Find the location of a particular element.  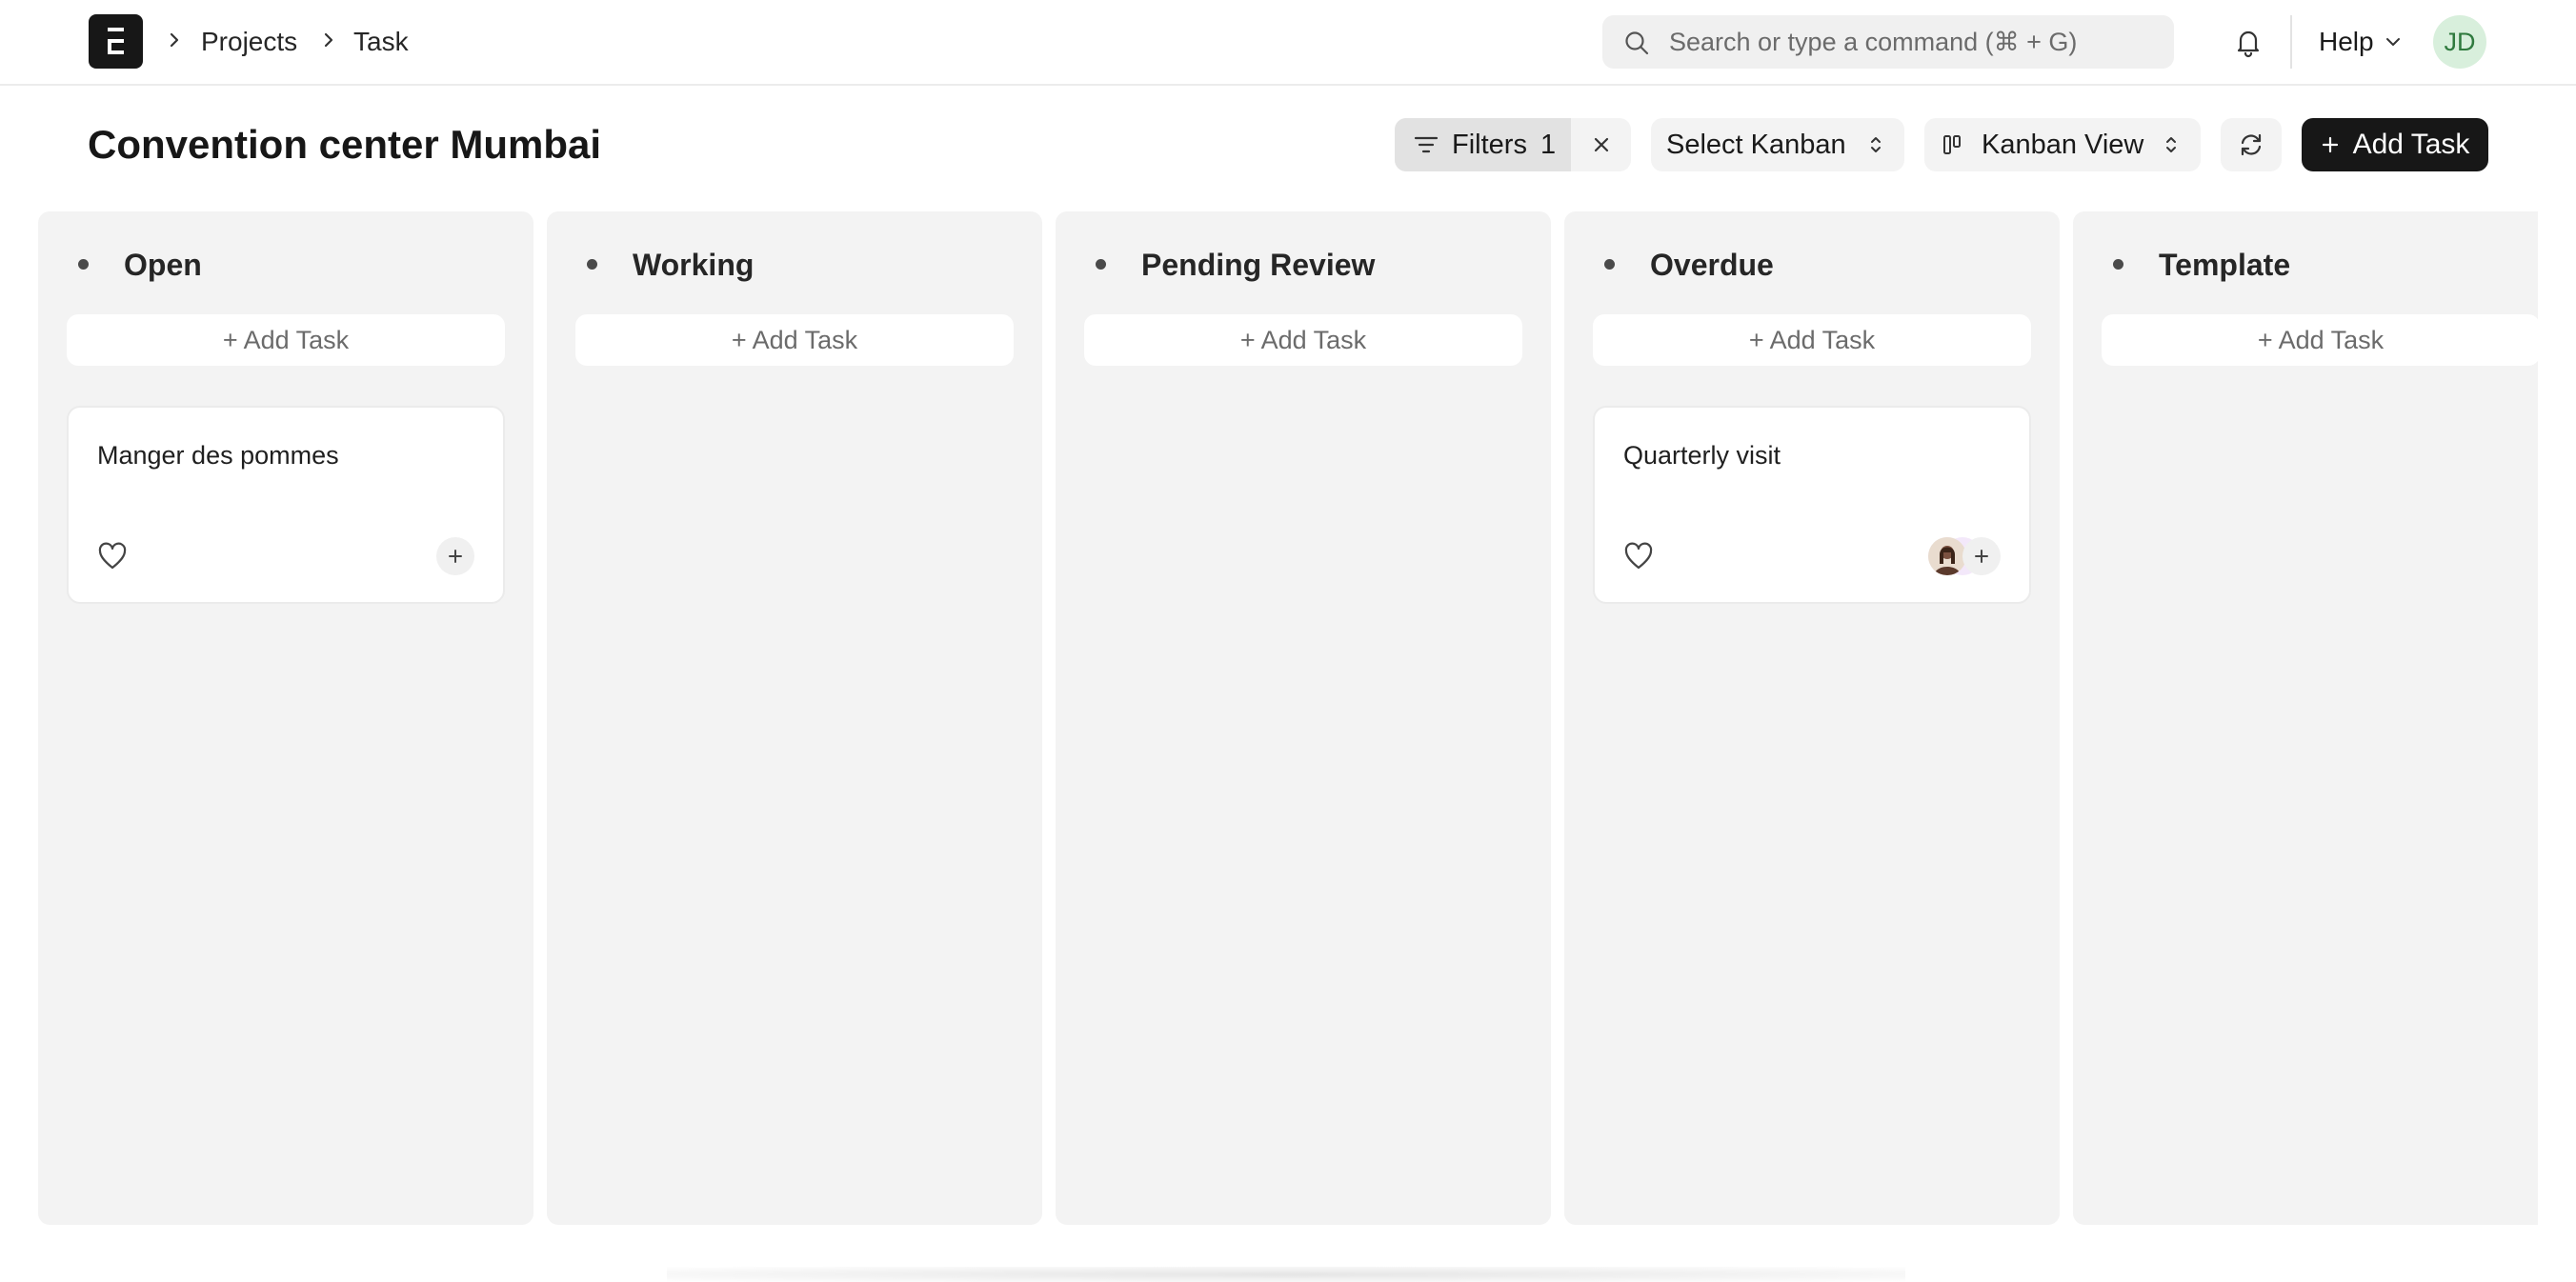

user-photo-icon is located at coordinates (1947, 556).